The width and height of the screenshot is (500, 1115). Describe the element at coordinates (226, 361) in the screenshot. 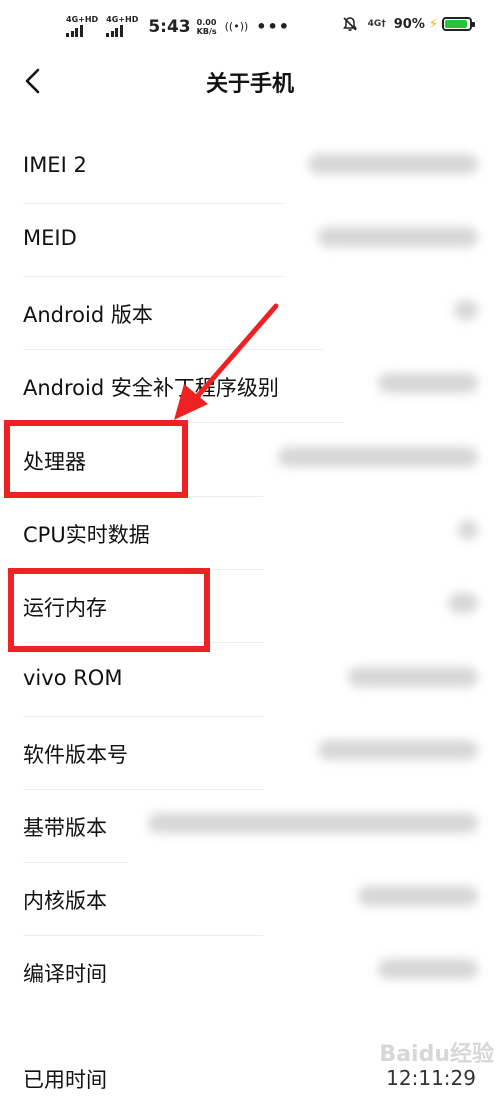

I see `annotation-arrow-icon` at that location.